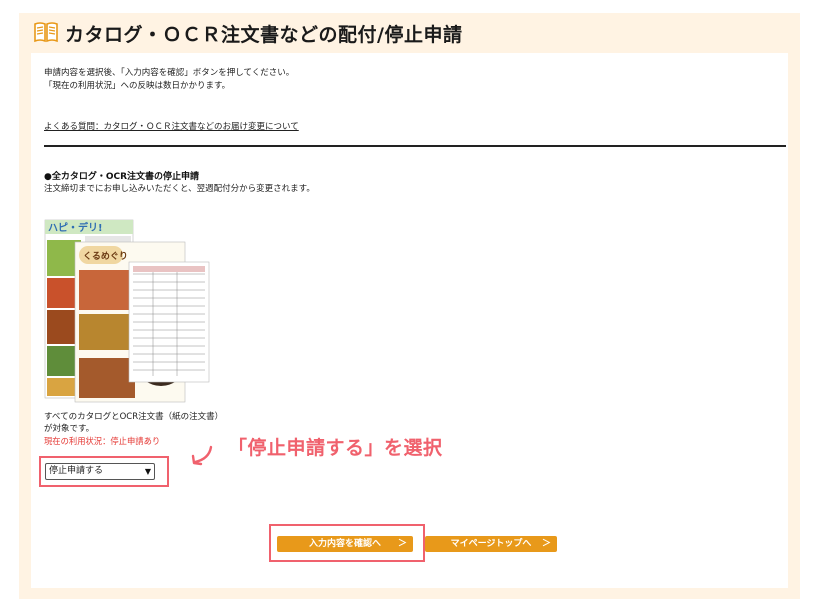 Image resolution: width=827 pixels, height=612 pixels. Describe the element at coordinates (76, 471) in the screenshot. I see `select-value: 停止申請する` at that location.